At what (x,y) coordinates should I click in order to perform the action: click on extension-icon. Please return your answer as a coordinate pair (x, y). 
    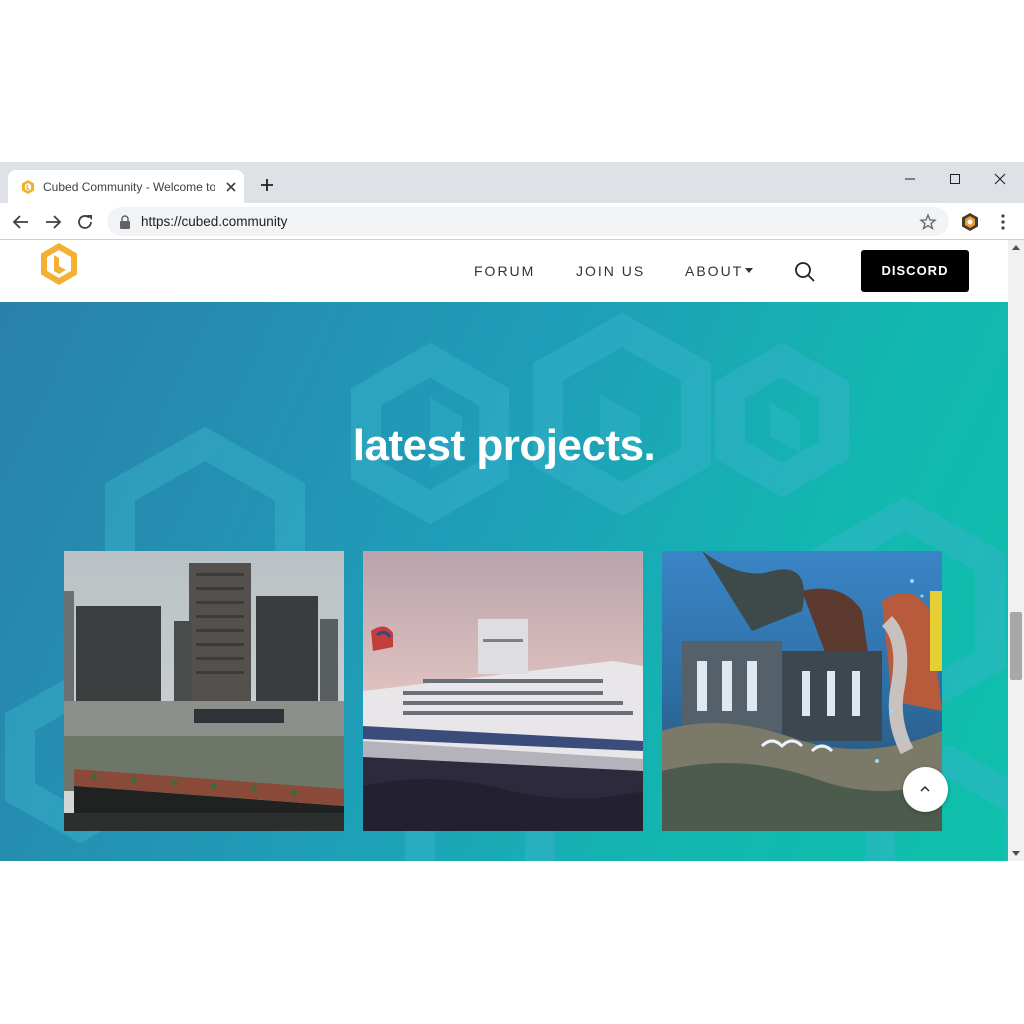
    Looking at the image, I should click on (970, 222).